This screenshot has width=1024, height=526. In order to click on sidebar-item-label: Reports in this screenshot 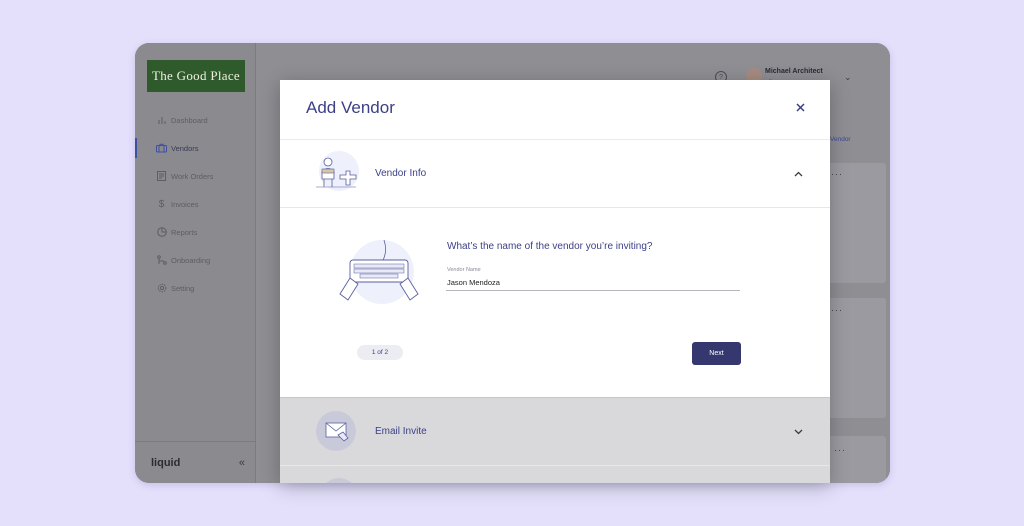, I will do `click(184, 232)`.